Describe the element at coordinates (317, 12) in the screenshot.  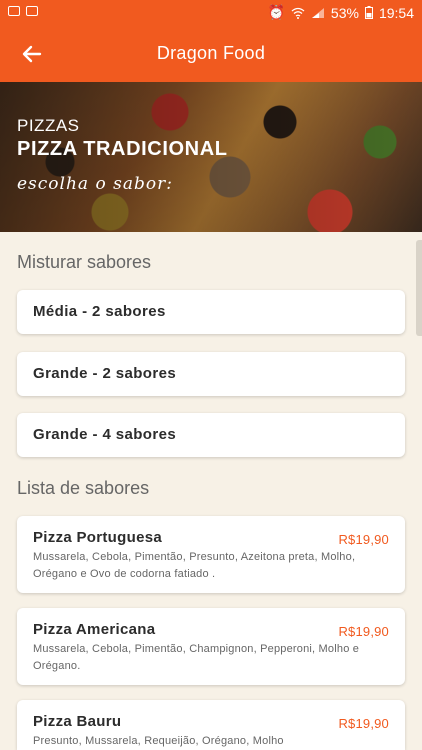
I see `signal-icon` at that location.